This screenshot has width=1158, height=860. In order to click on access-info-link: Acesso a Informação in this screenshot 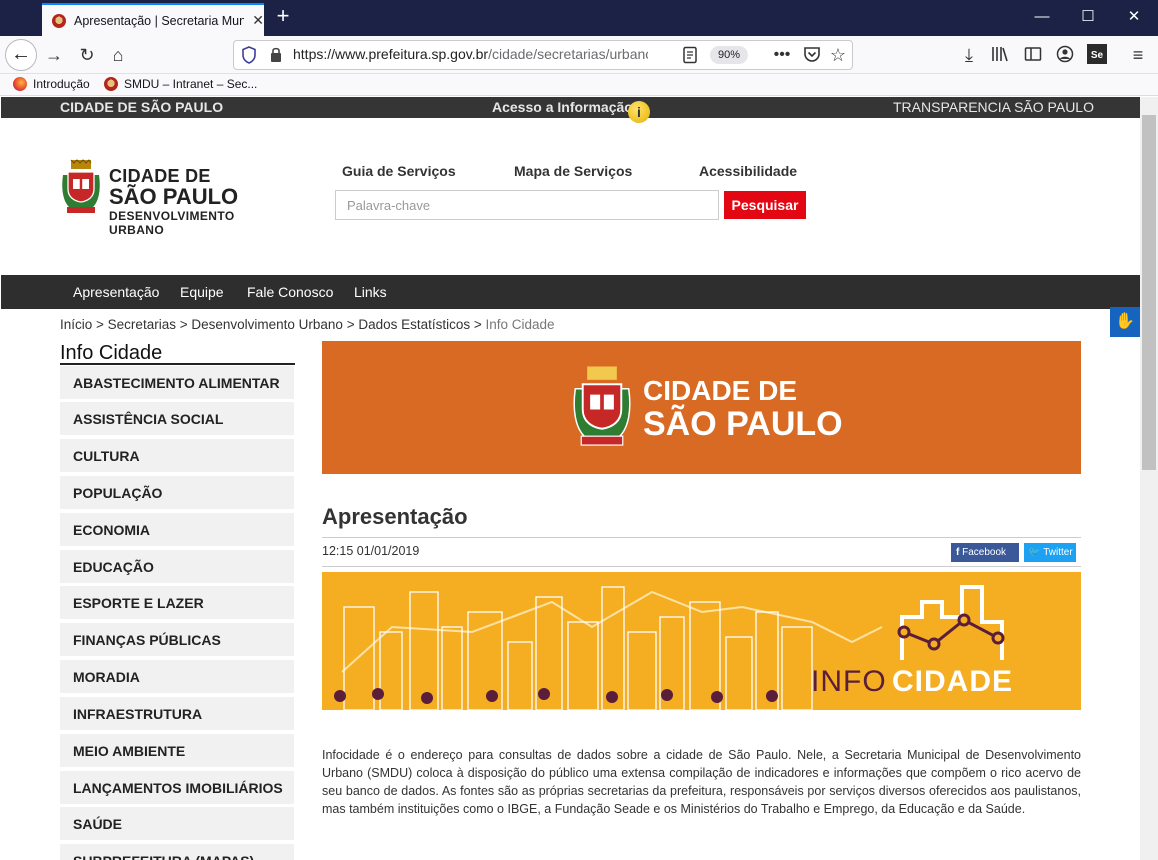, I will do `click(562, 107)`.